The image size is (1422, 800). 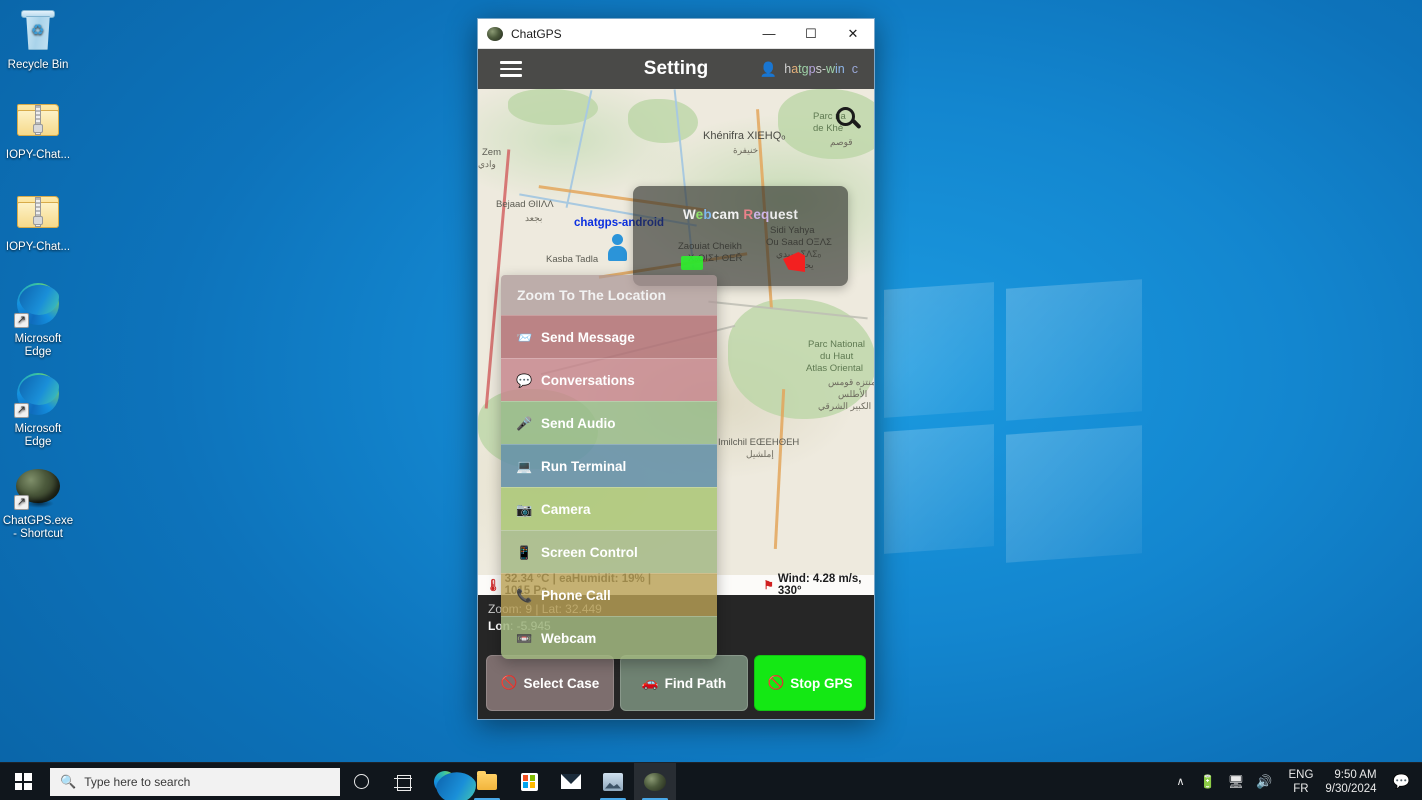 What do you see at coordinates (524, 638) in the screenshot?
I see `webcam-icon: 📼` at bounding box center [524, 638].